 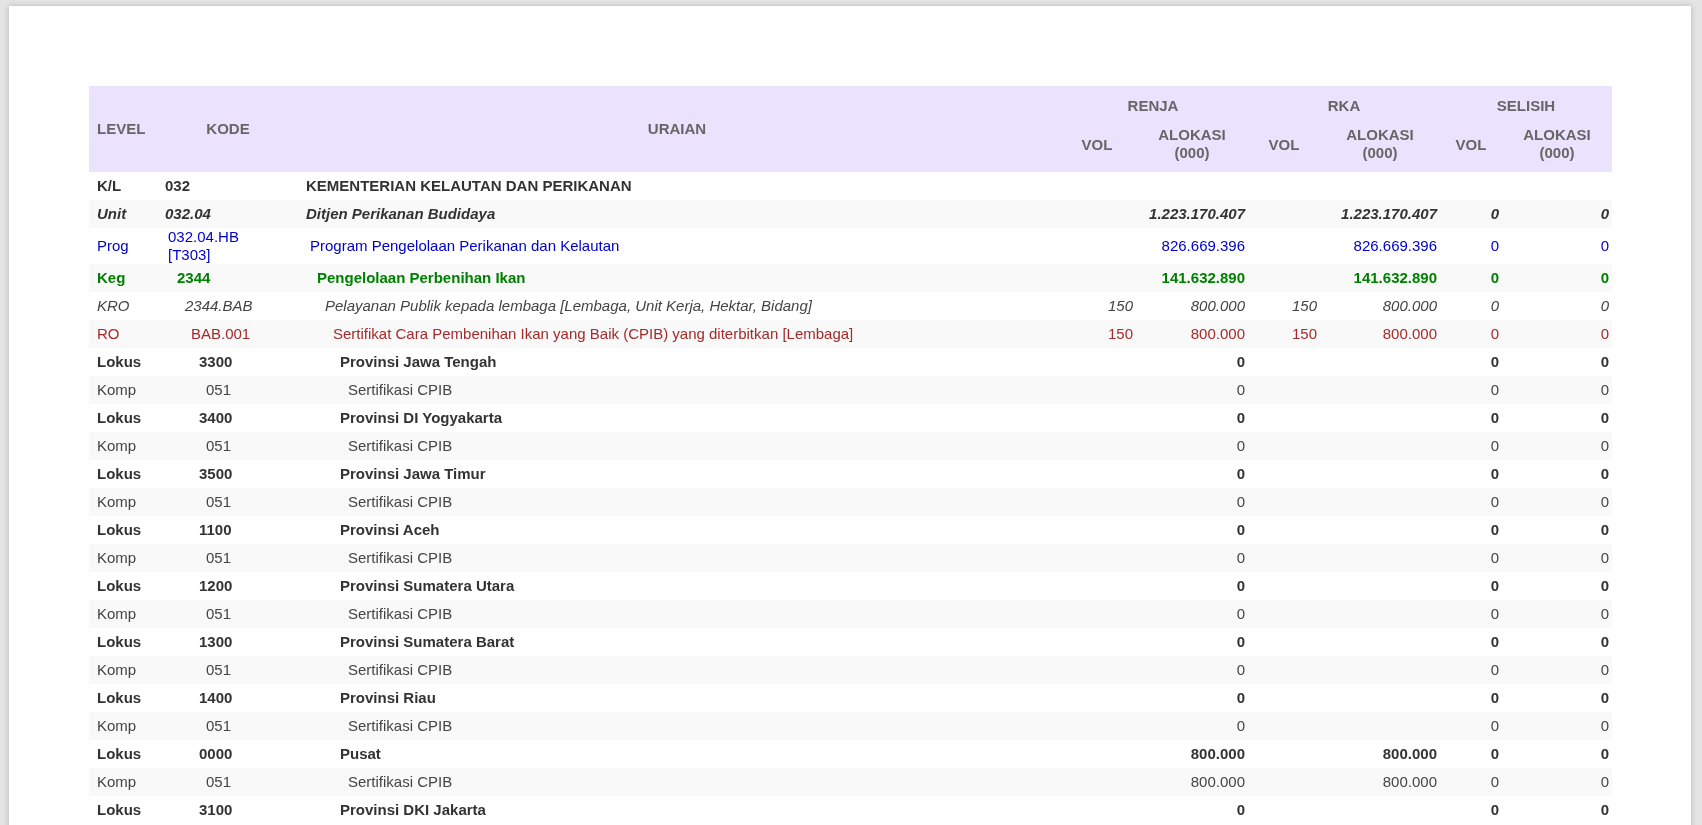 I want to click on column-header: ALOKASI (000), so click(x=1380, y=143).